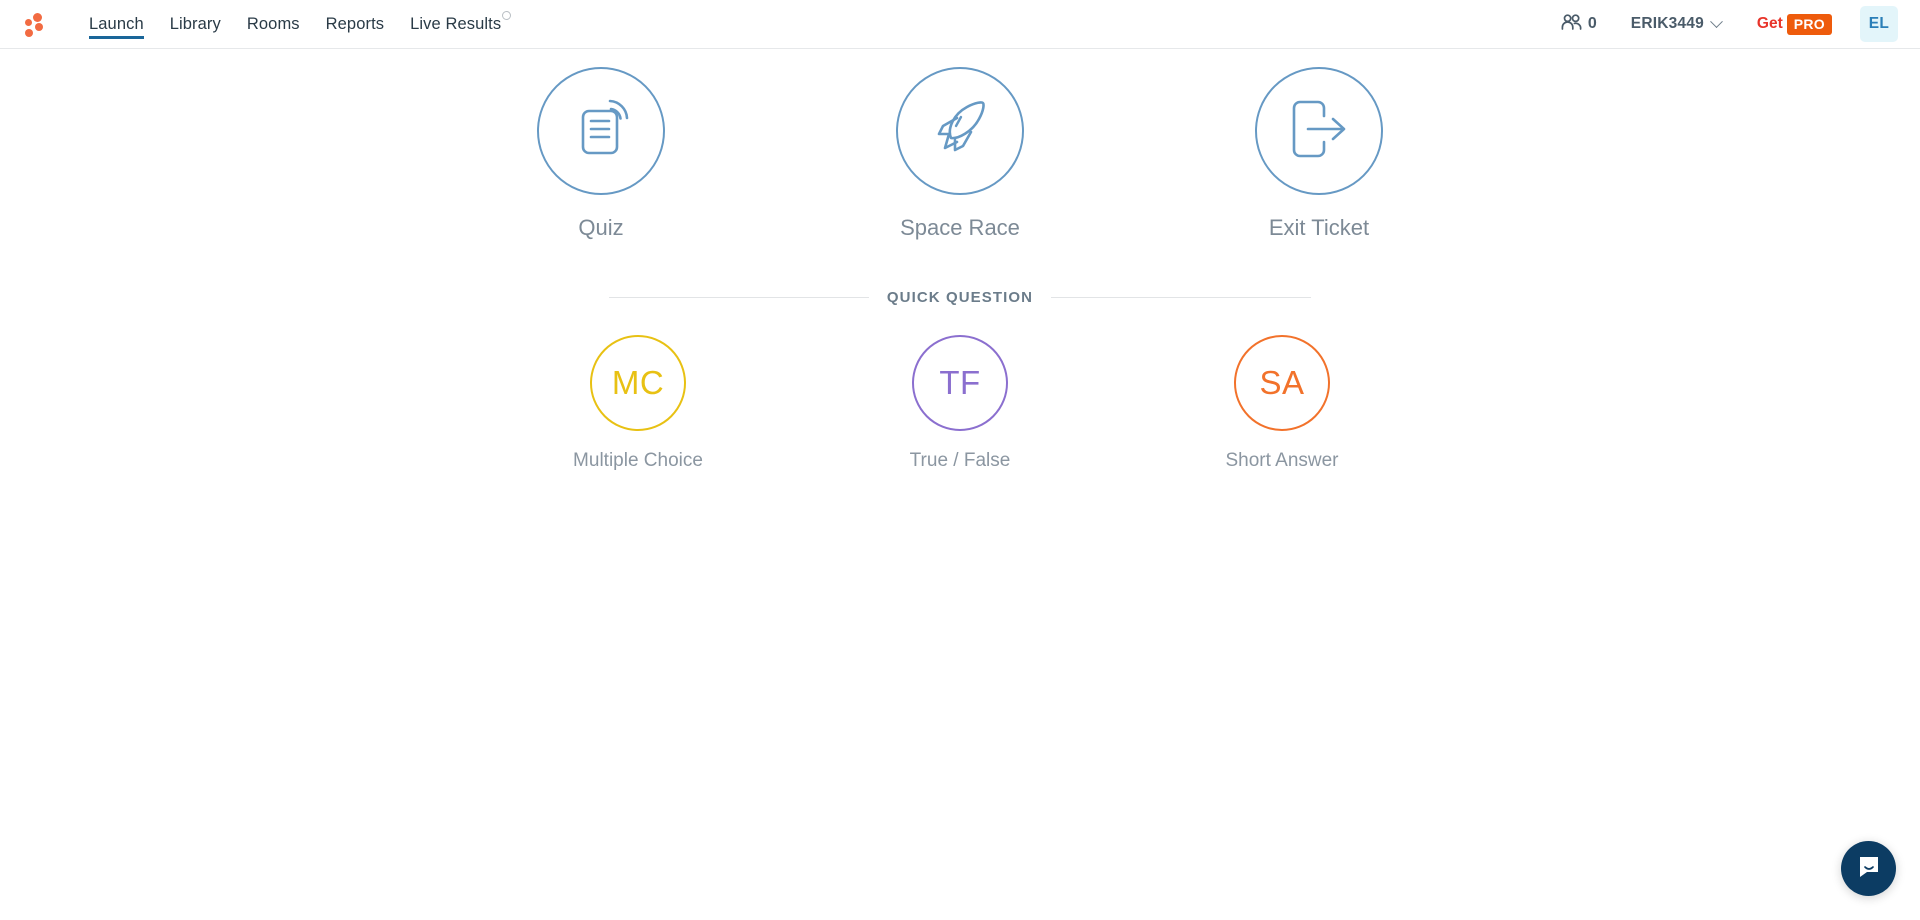 The image size is (1920, 920). I want to click on activity-exit-ticket-label: Exit Ticket, so click(1319, 227).